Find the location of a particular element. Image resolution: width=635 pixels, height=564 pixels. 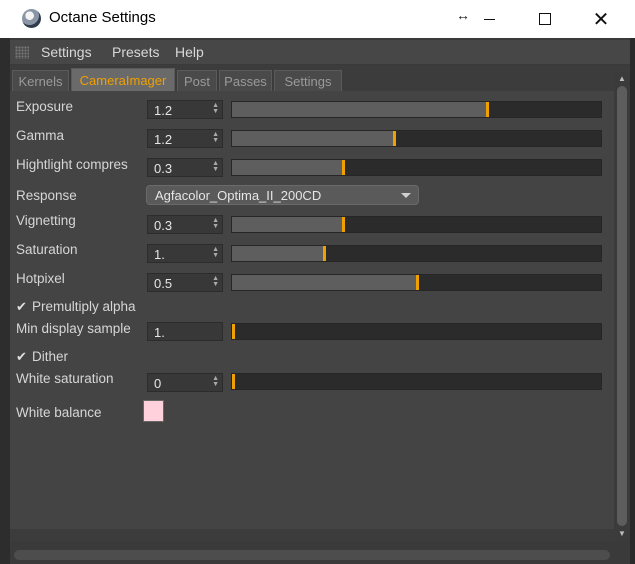

gamma-label: Gamma is located at coordinates (40, 135).